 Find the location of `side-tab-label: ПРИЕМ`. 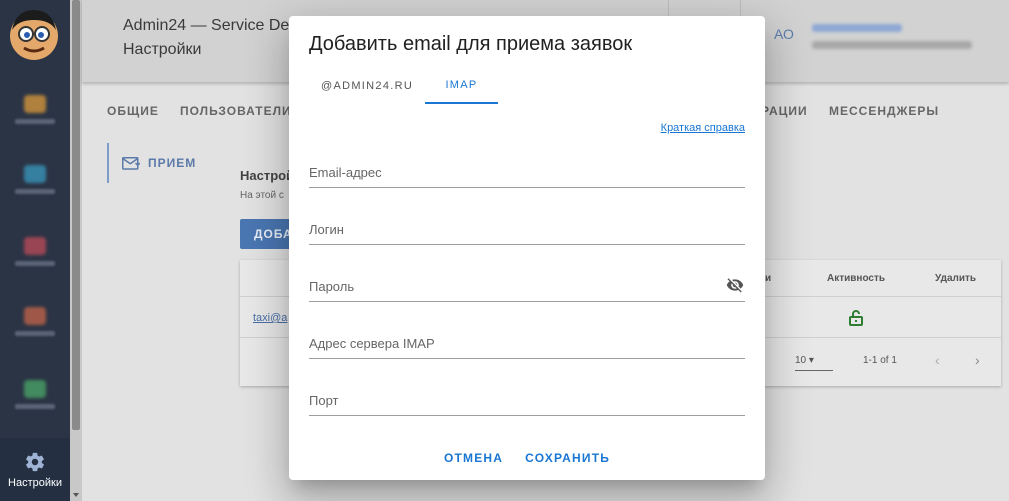

side-tab-label: ПРИЕМ is located at coordinates (172, 163).